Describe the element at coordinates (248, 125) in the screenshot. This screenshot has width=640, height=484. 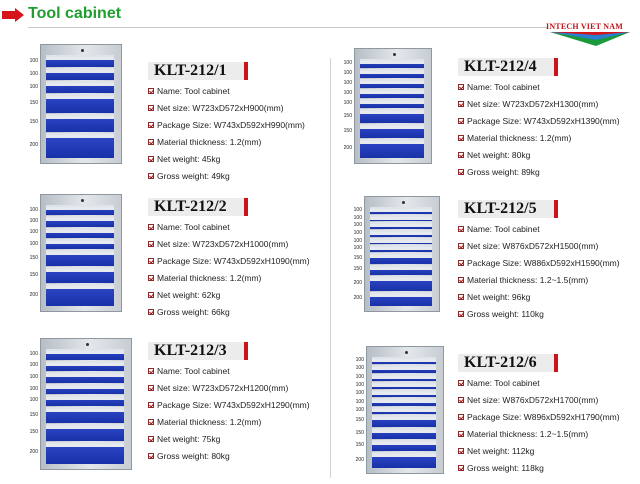
I see `spec-package-size: Package Size: W743xD592xH990(mm)` at that location.